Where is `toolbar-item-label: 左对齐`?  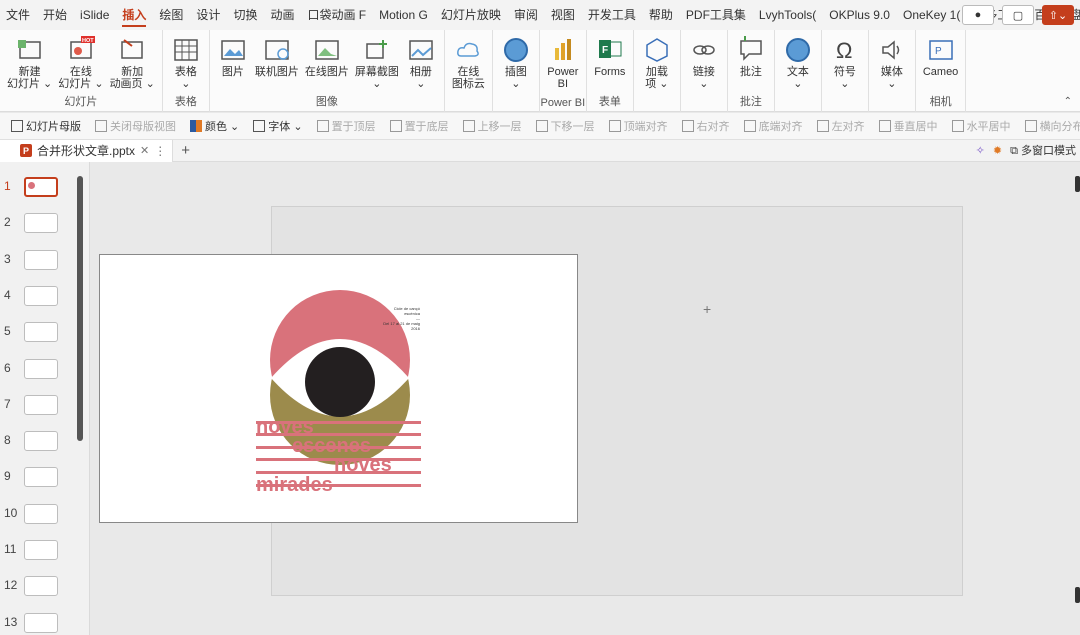
toolbar-item-label: 左对齐 is located at coordinates (848, 127).